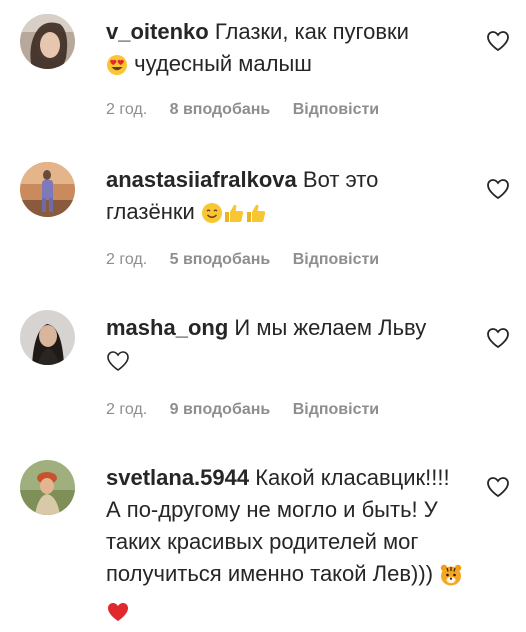 The height and width of the screenshot is (632, 526). Describe the element at coordinates (118, 616) in the screenshot. I see `red-heart-emoji` at that location.